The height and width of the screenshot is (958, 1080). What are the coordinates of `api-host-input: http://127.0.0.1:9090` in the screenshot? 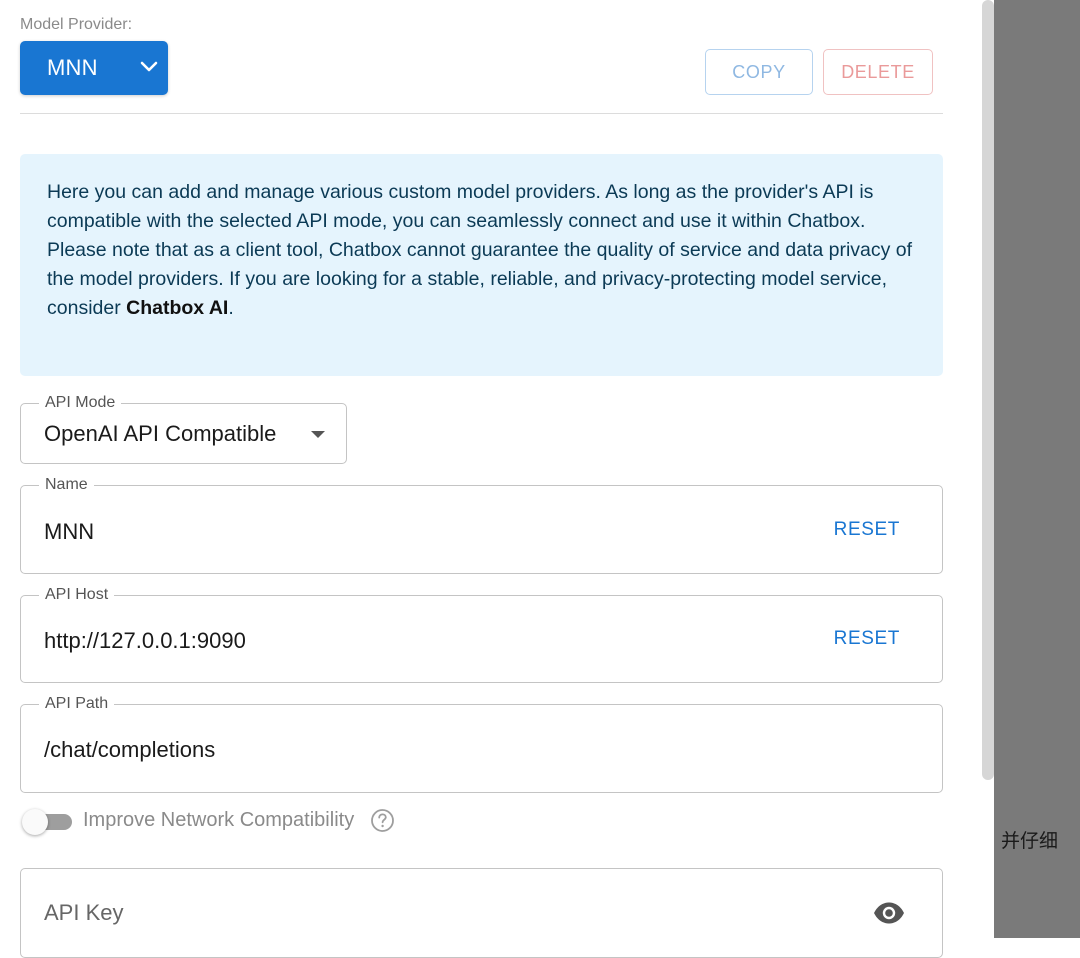 It's located at (145, 641).